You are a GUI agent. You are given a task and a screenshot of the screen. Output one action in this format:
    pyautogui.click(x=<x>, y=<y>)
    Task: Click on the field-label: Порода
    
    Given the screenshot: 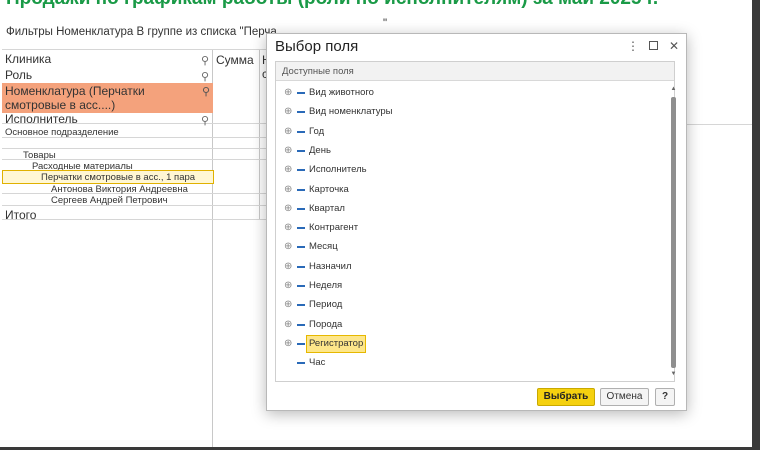 What is the action you would take?
    pyautogui.click(x=326, y=324)
    